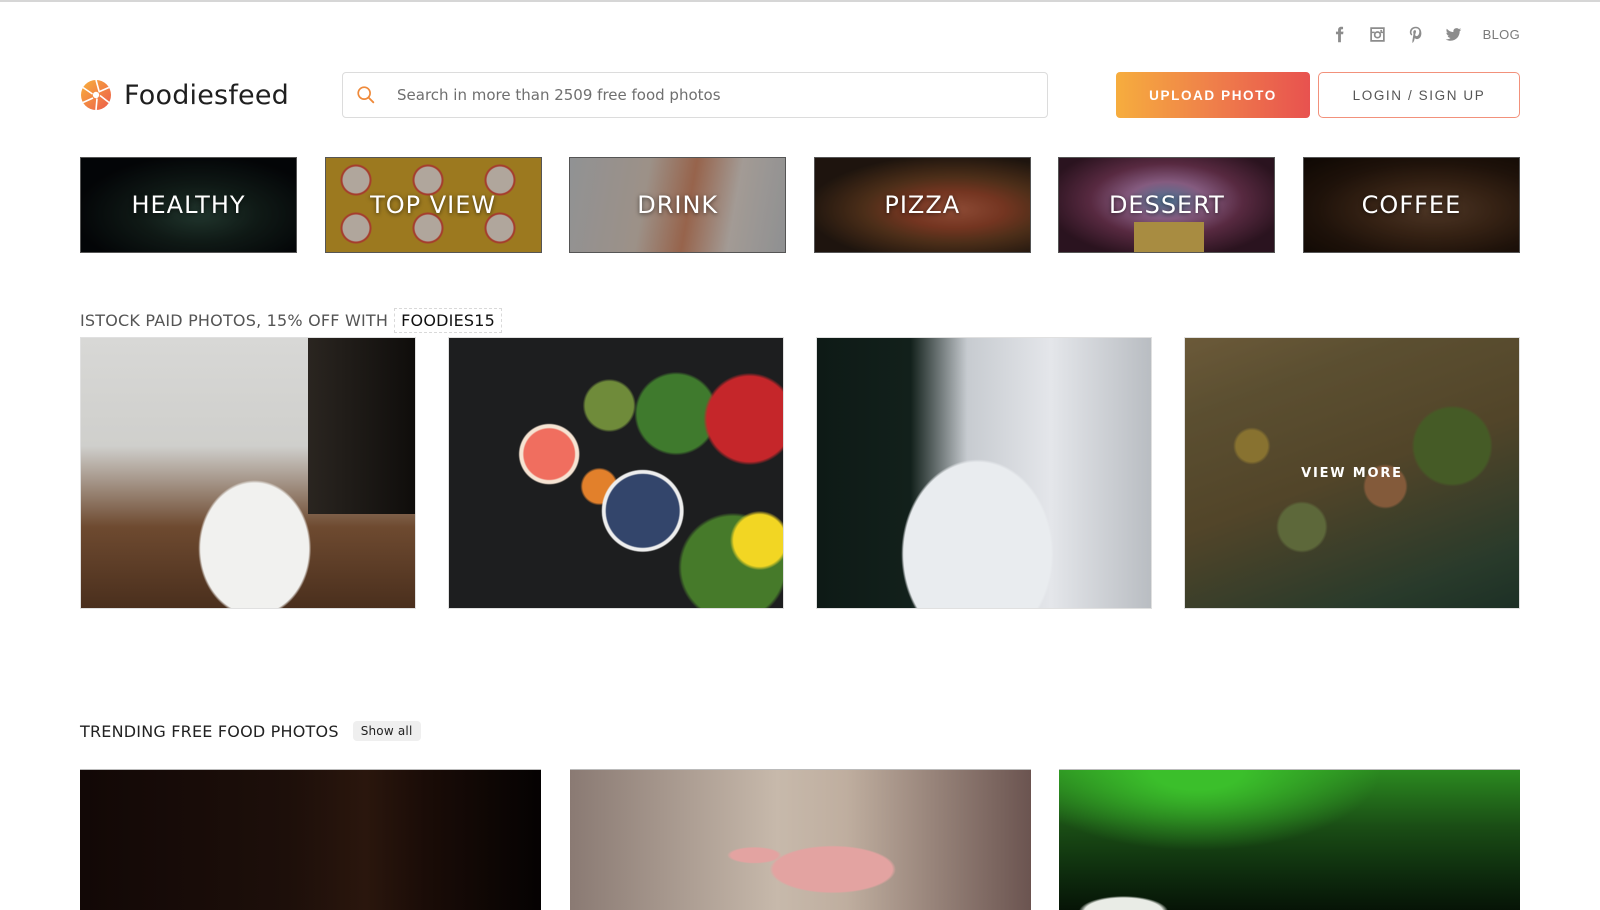  I want to click on category-dessert: DESSERT, so click(1167, 205).